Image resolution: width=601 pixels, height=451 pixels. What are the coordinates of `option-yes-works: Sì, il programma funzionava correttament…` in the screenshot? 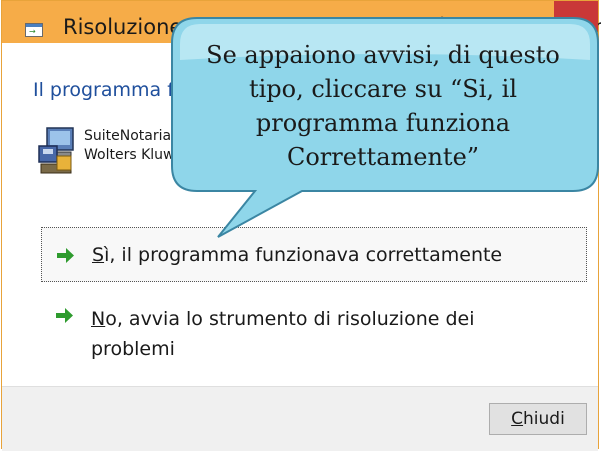 It's located at (314, 254).